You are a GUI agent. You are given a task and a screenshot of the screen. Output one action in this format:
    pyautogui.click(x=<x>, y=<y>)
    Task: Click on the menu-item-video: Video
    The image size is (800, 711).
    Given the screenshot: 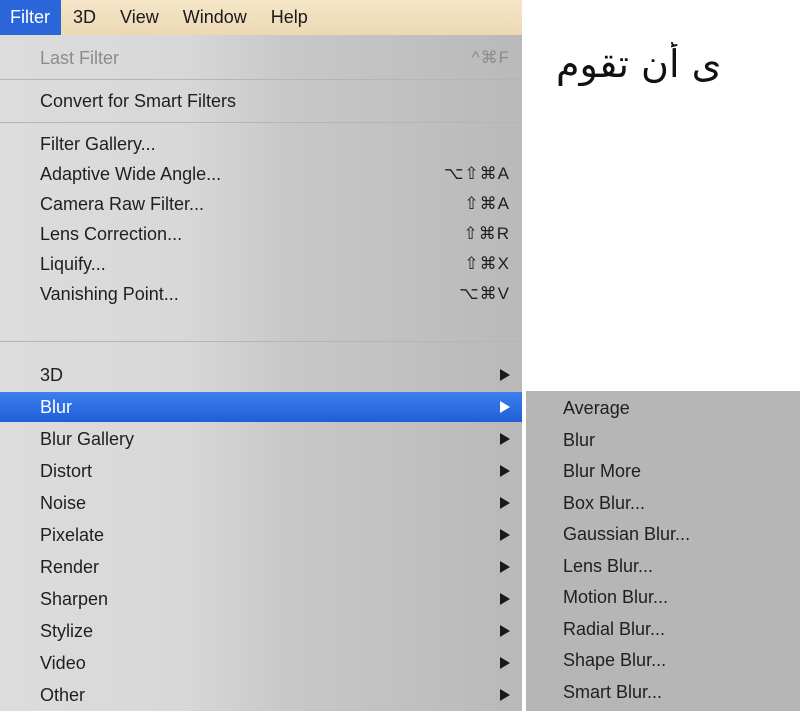 What is the action you would take?
    pyautogui.click(x=261, y=663)
    